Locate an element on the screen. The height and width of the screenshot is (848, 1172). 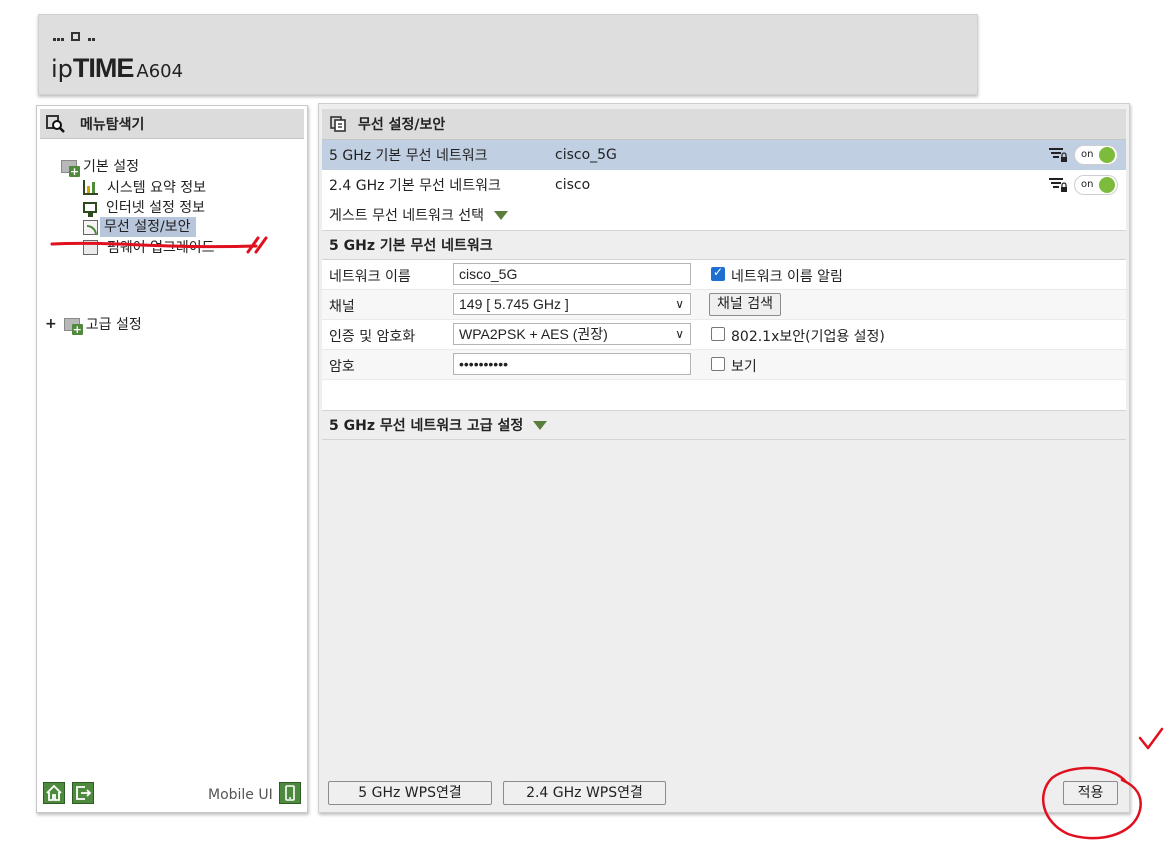
search-icon is located at coordinates (55, 123).